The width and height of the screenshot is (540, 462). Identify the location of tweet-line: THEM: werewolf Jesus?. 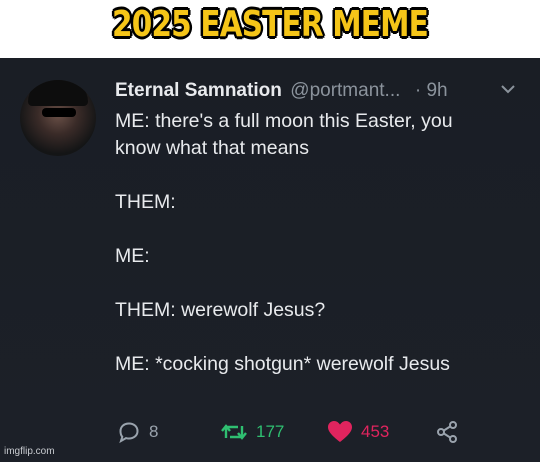
(220, 310).